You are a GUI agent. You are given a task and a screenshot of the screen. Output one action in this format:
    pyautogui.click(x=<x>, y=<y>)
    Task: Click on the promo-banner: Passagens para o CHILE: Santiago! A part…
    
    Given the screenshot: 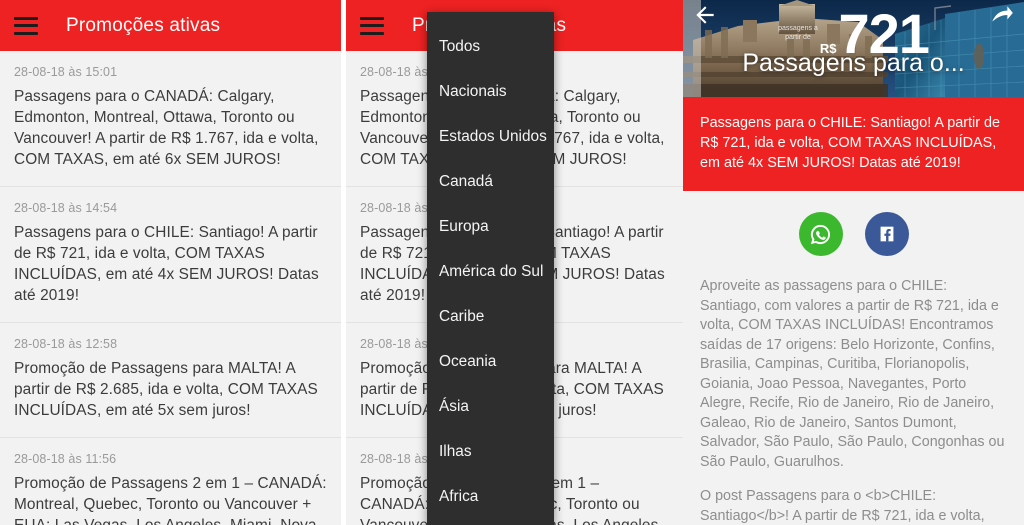 What is the action you would take?
    pyautogui.click(x=853, y=144)
    